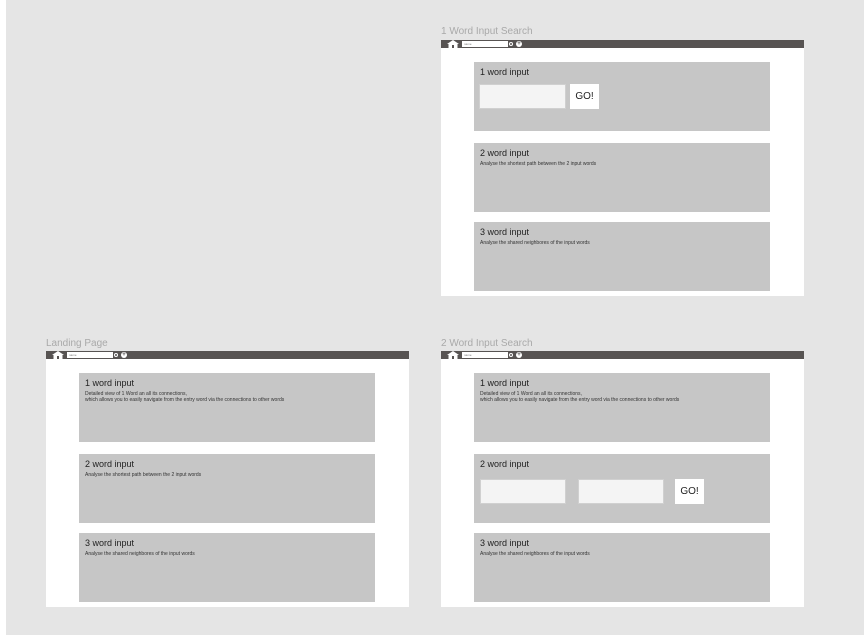 This screenshot has width=864, height=635. I want to click on section-2-word-input: 2 word input GO!, so click(622, 488).